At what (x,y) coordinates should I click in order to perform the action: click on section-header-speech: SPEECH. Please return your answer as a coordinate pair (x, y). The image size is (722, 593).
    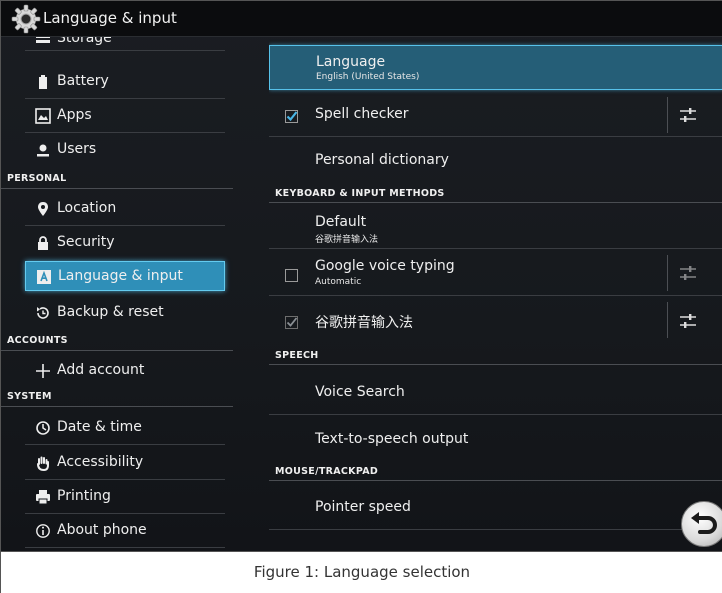
    Looking at the image, I should click on (495, 356).